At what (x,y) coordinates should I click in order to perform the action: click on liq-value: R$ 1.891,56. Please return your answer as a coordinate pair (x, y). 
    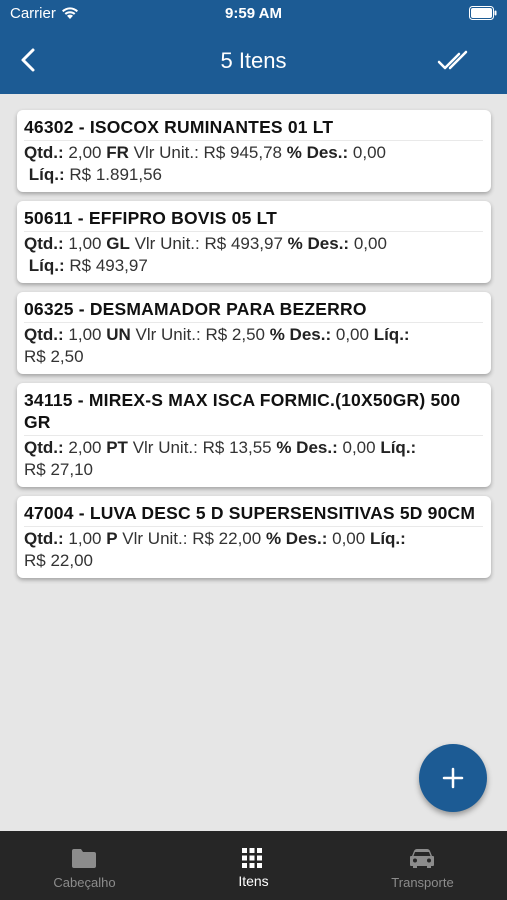
    Looking at the image, I should click on (115, 174).